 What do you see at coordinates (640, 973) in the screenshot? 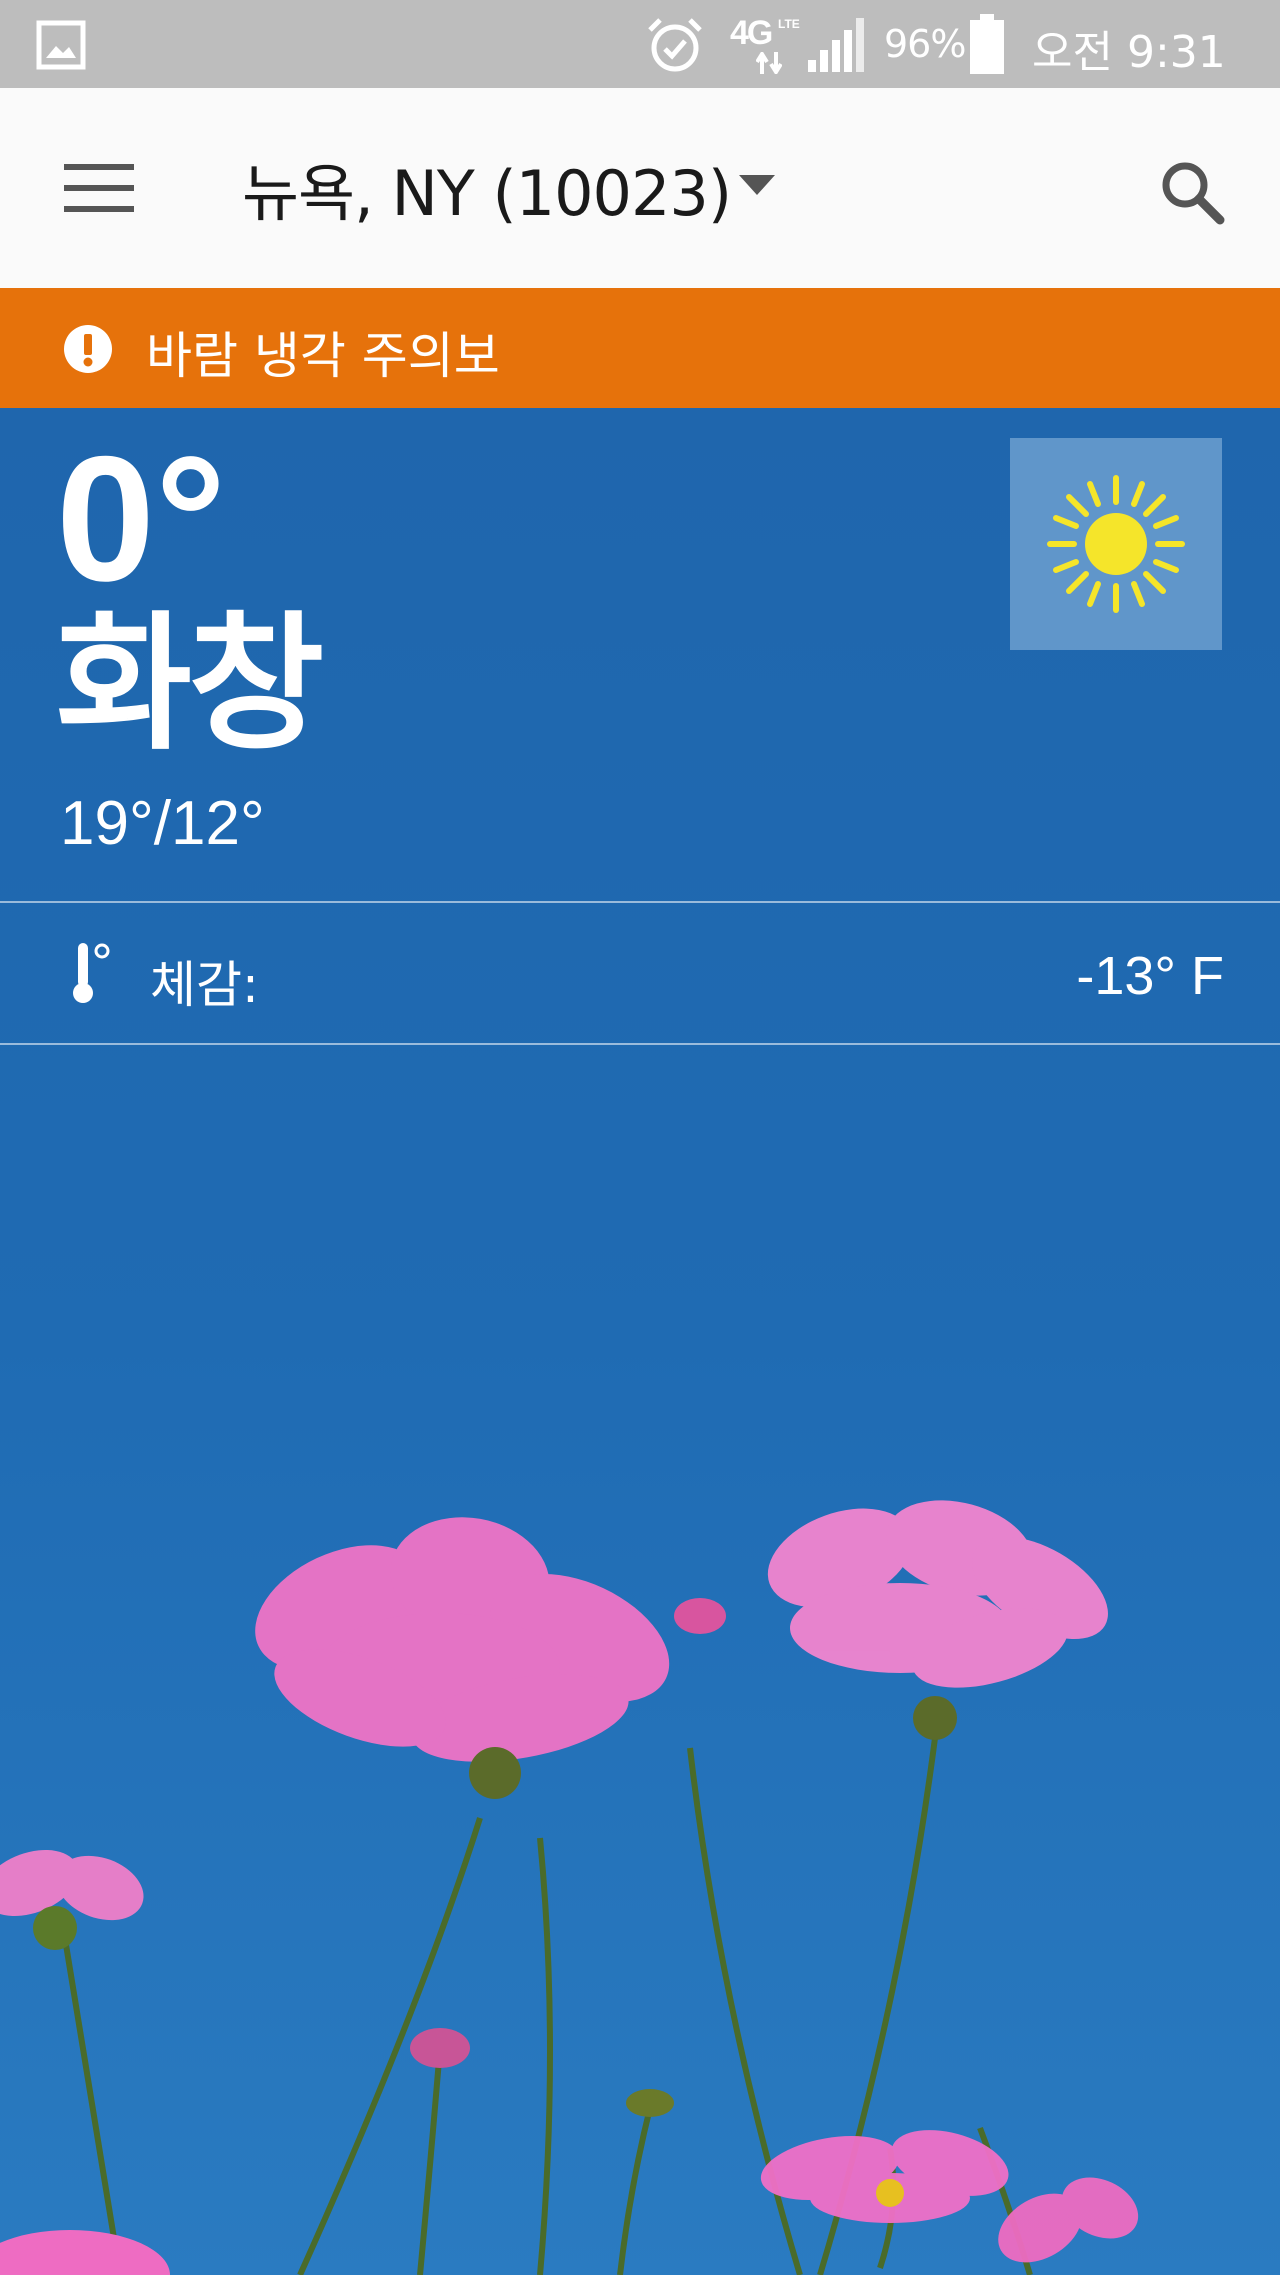
I see `feels-like-row: 체감: -13° F` at bounding box center [640, 973].